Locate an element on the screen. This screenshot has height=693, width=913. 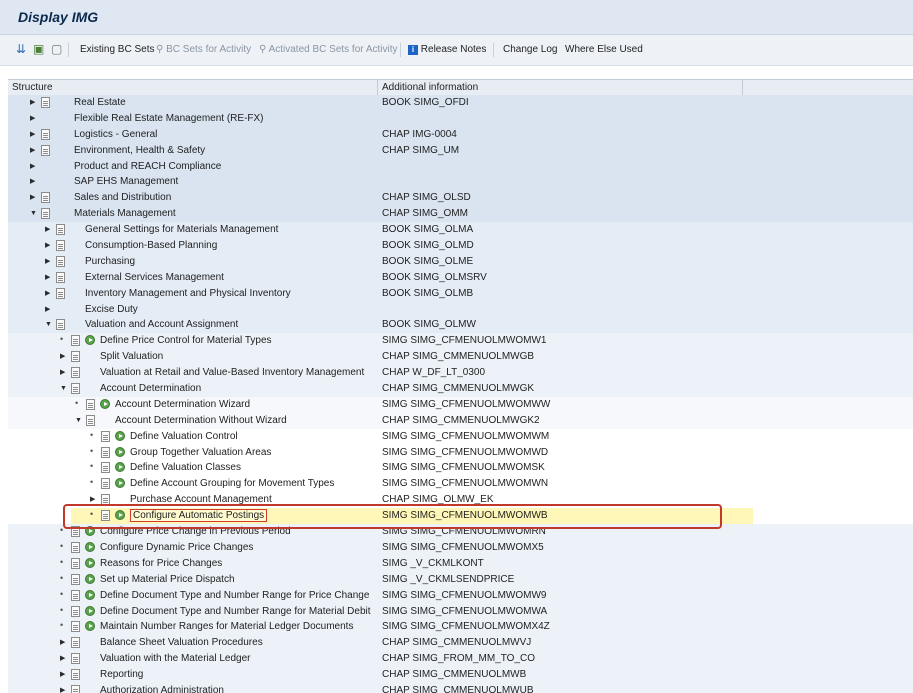
node-label: Purchasing is located at coordinates (110, 261).